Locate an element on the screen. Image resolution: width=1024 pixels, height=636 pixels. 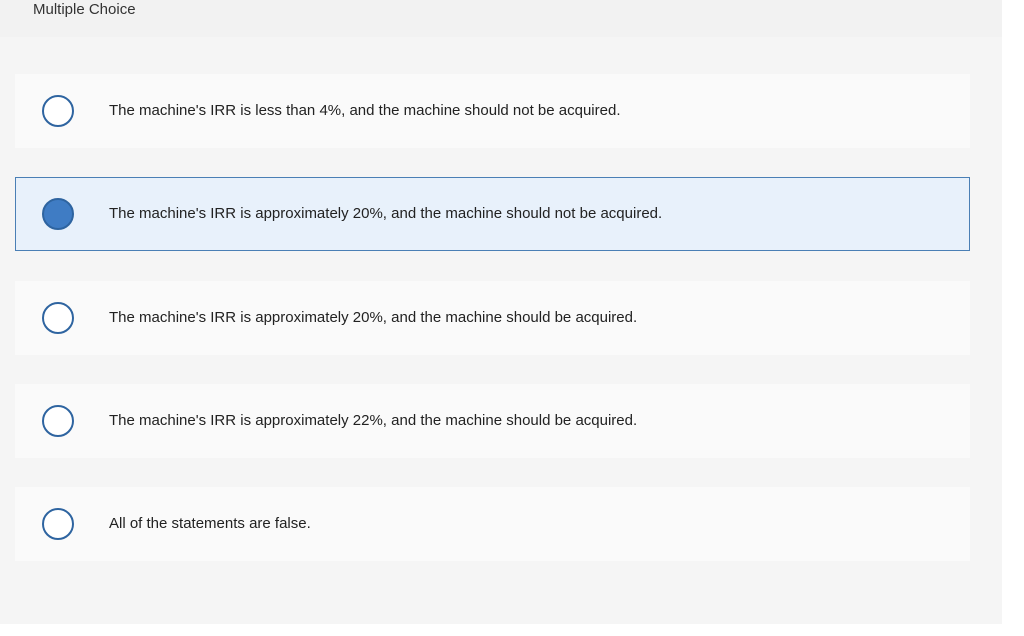
answer-option-5: All of the statements are false. is located at coordinates (492, 524).